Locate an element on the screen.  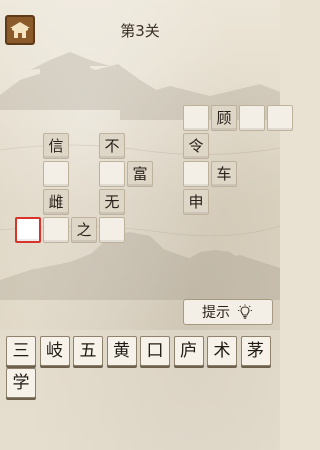
grid-cell-filled: 富 is located at coordinates (140, 174).